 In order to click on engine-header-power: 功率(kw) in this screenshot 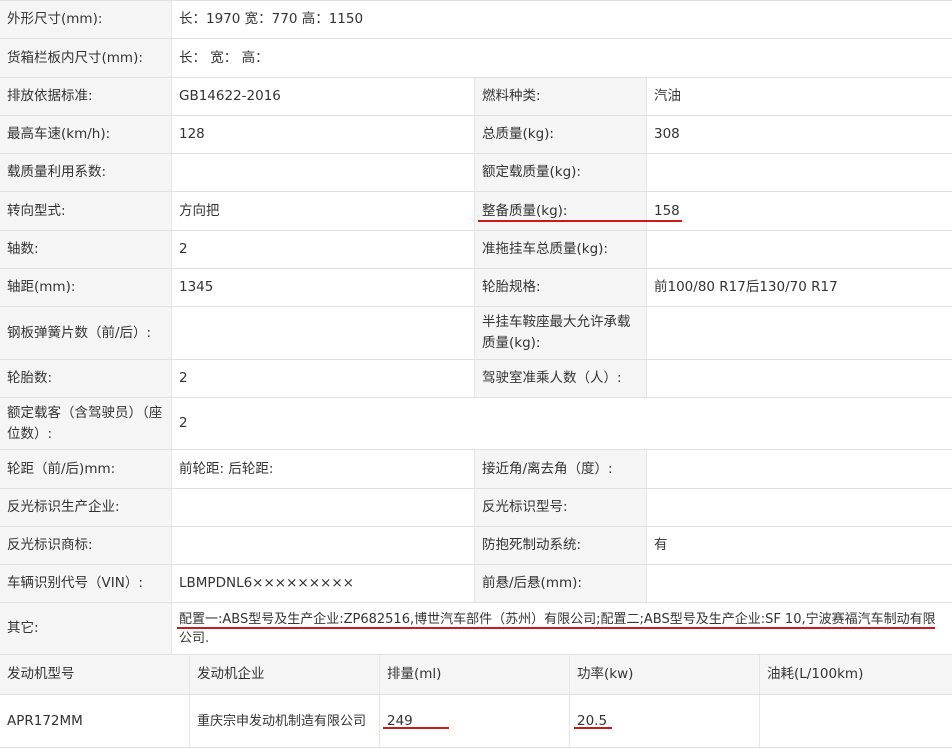, I will do `click(665, 674)`.